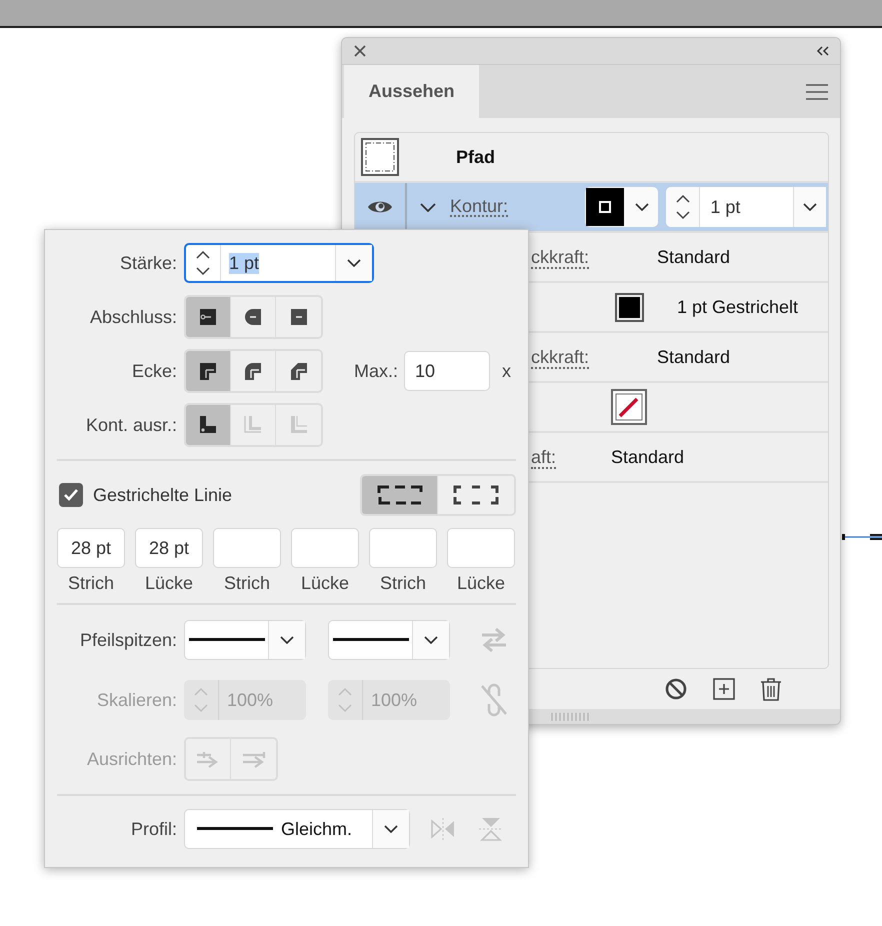 Image resolution: width=882 pixels, height=926 pixels. I want to click on stroke-link: Kontur:, so click(479, 207).